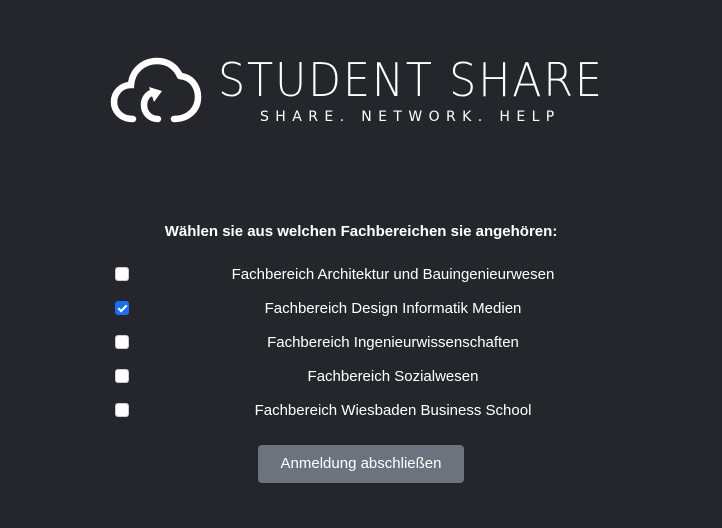 This screenshot has width=722, height=528. Describe the element at coordinates (410, 117) in the screenshot. I see `logo-tagline: SHARE. NETWORK. HELP` at that location.